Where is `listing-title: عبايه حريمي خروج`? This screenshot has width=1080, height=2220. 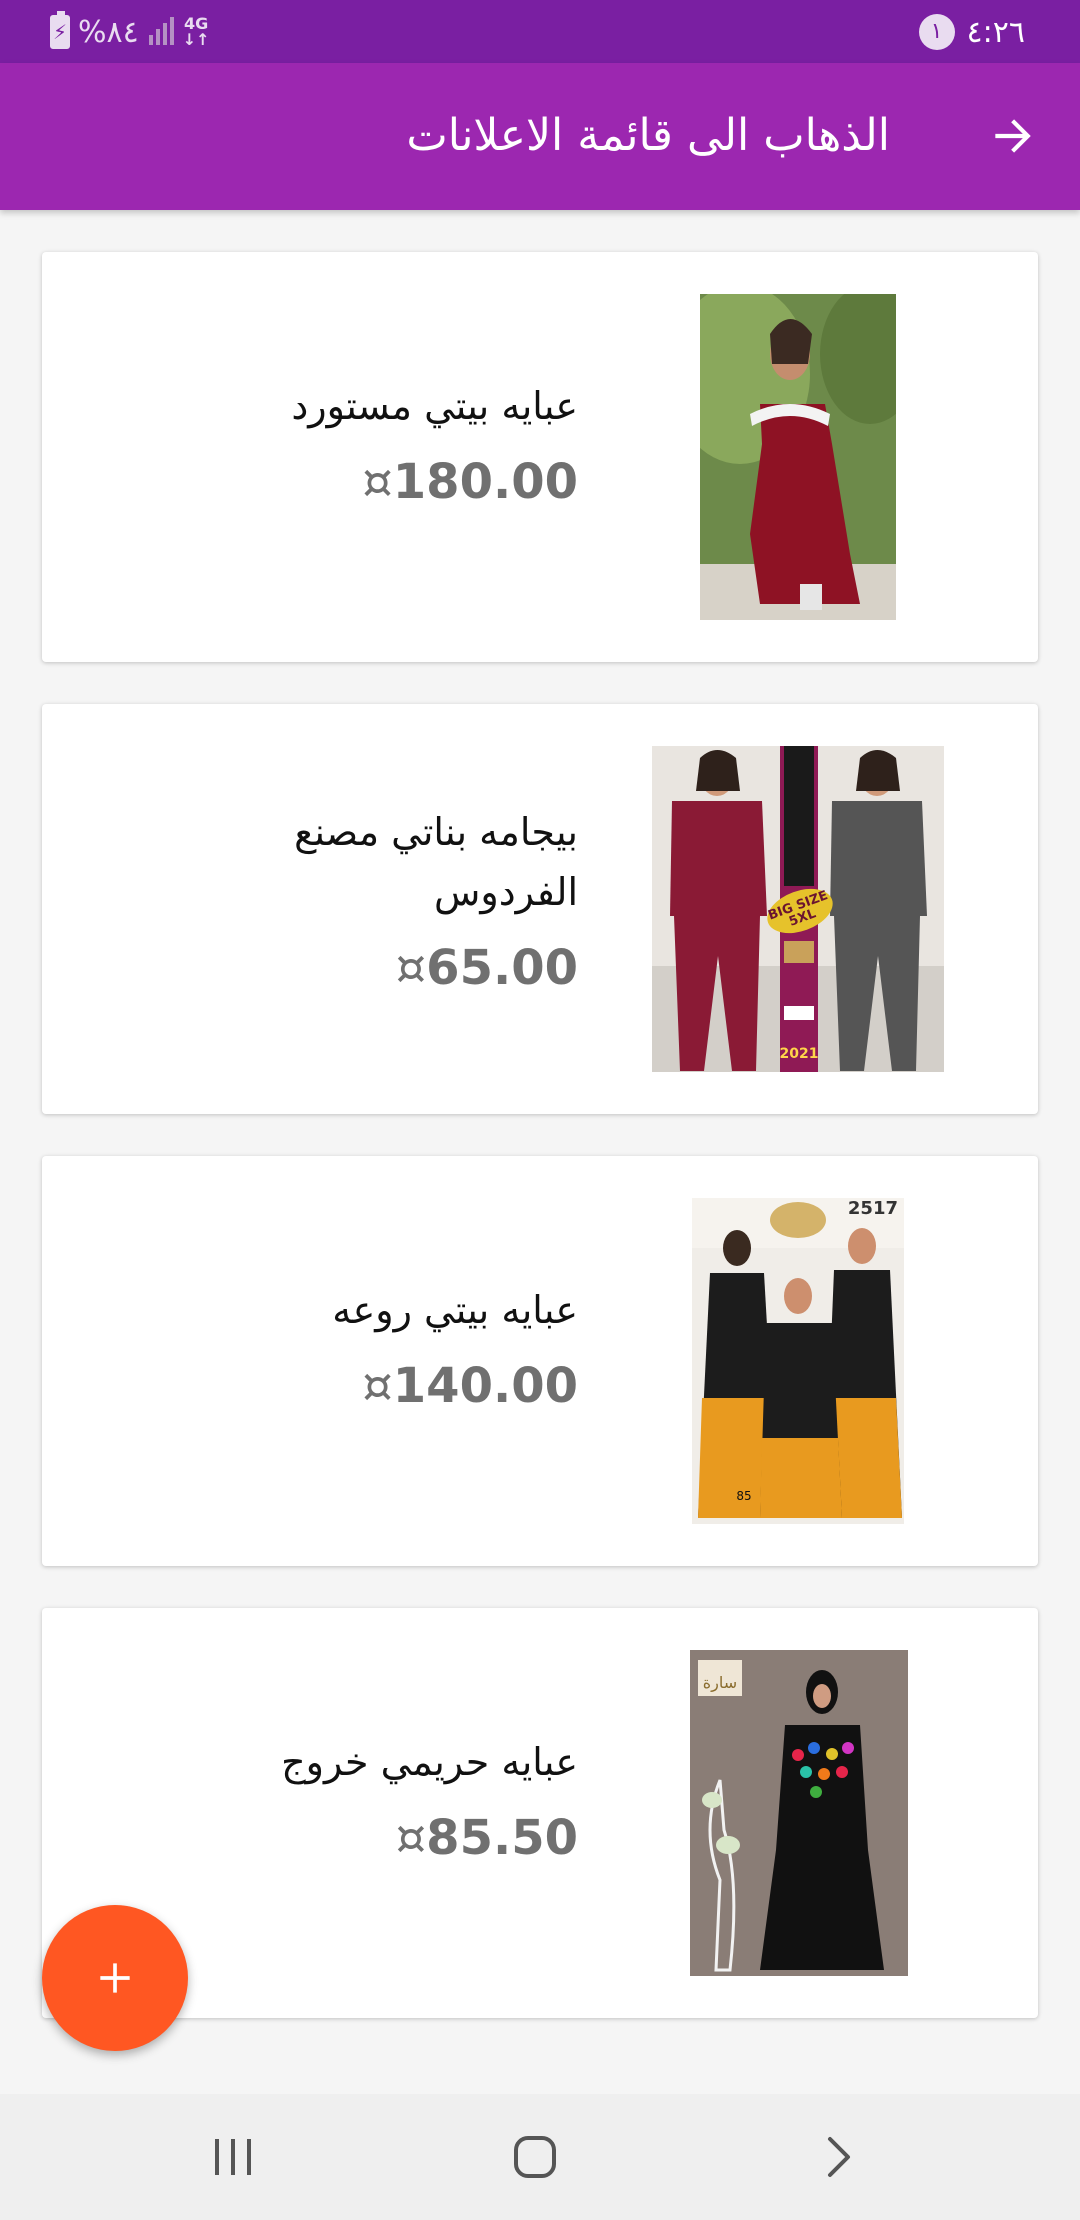 listing-title: عبايه حريمي خروج is located at coordinates (429, 1762).